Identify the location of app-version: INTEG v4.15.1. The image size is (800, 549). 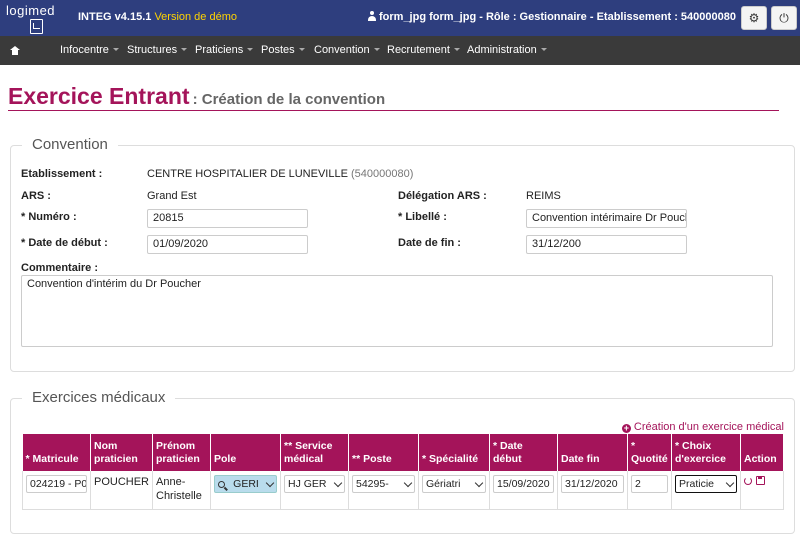
(115, 17).